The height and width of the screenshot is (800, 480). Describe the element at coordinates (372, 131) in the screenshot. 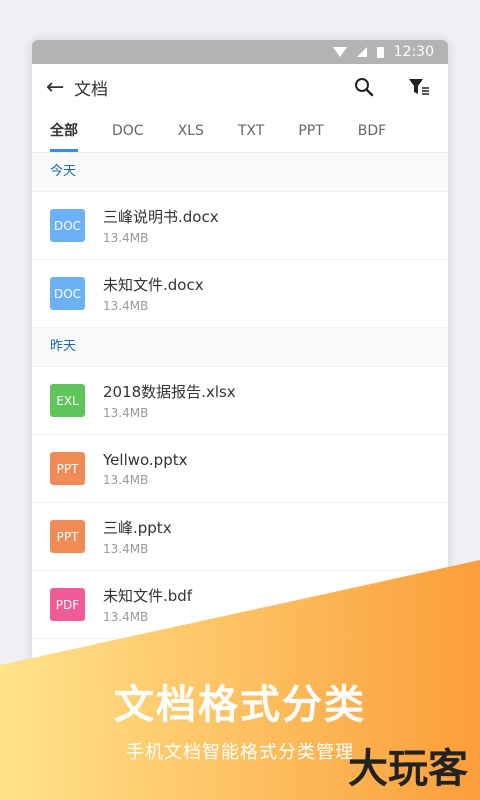

I see `tab-bdf: BDF` at that location.